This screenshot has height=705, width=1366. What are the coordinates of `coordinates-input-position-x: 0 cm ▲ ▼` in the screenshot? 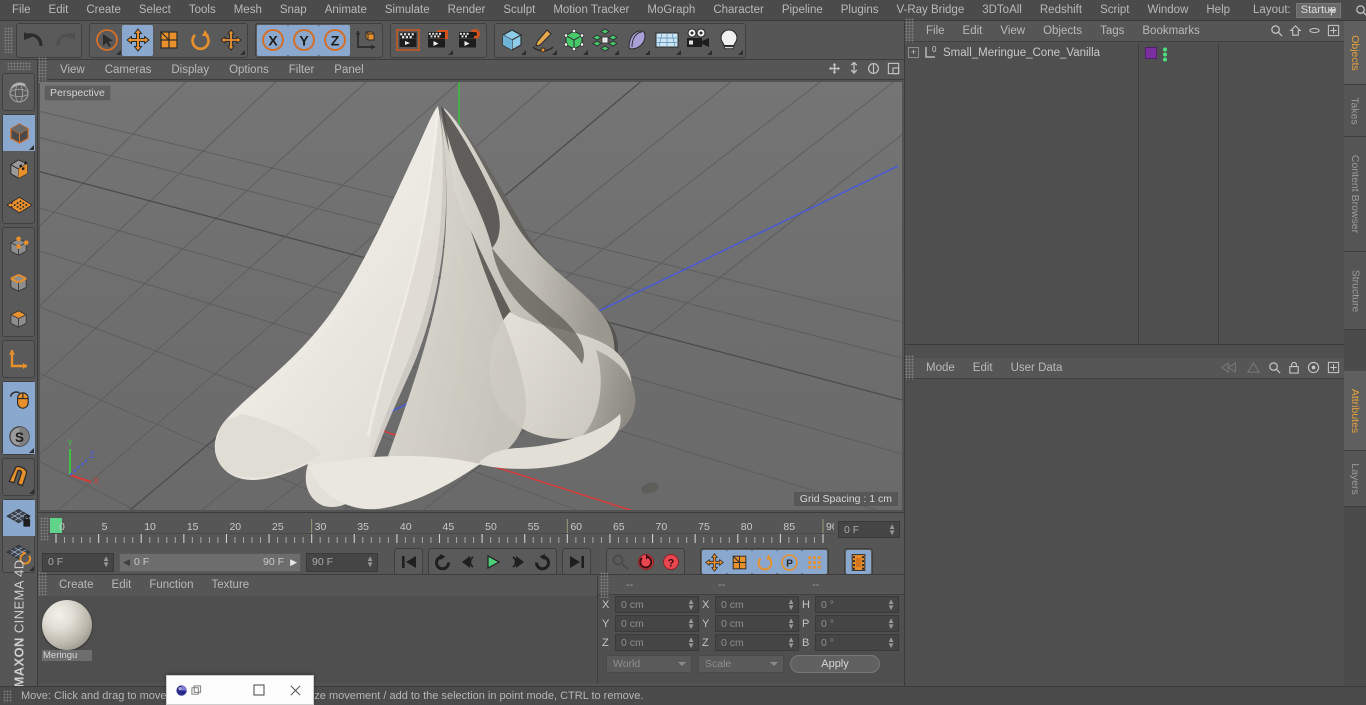 It's located at (657, 604).